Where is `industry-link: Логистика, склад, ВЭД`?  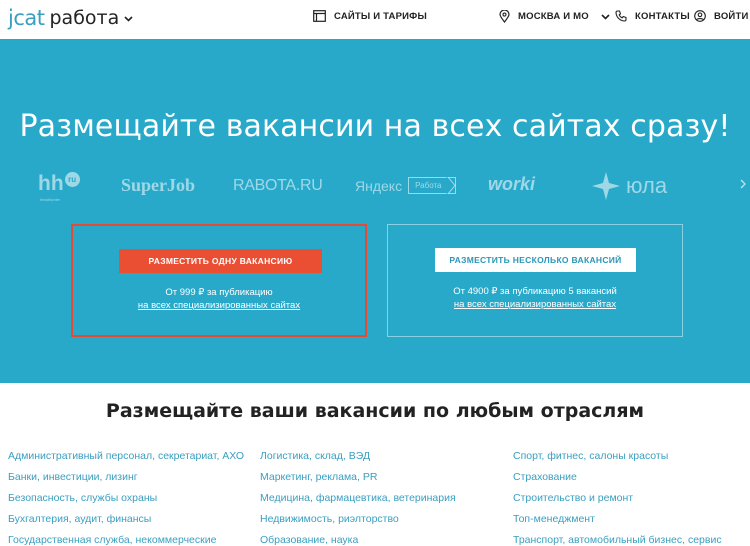 industry-link: Логистика, склад, ВЭД is located at coordinates (358, 460).